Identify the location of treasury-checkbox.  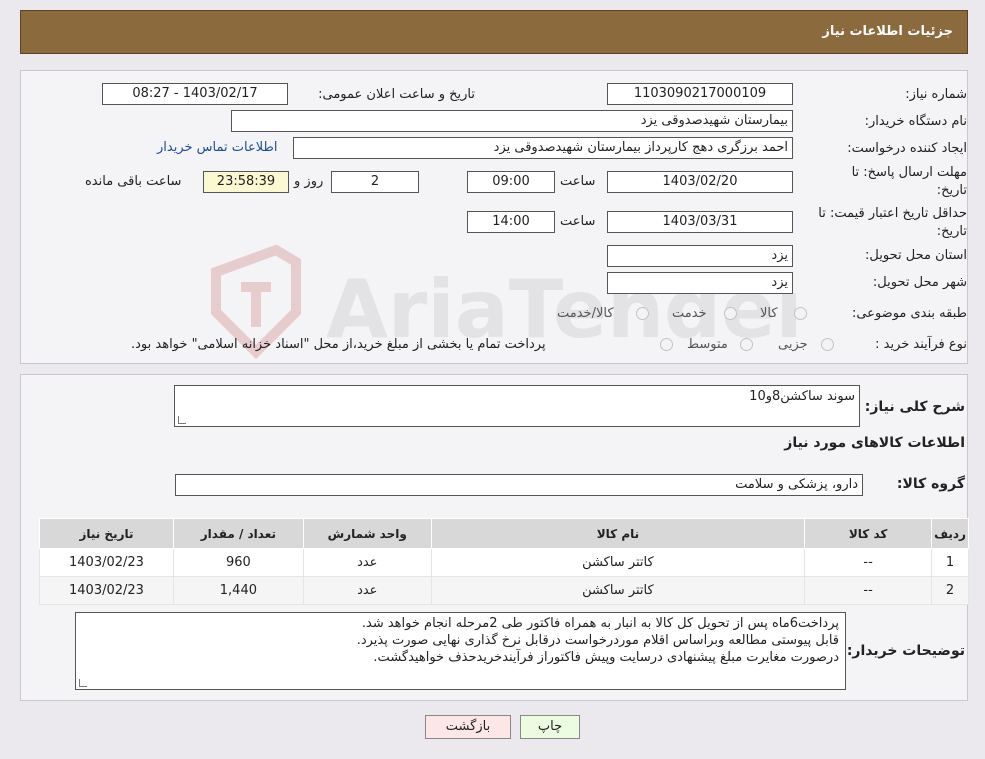
(666, 344).